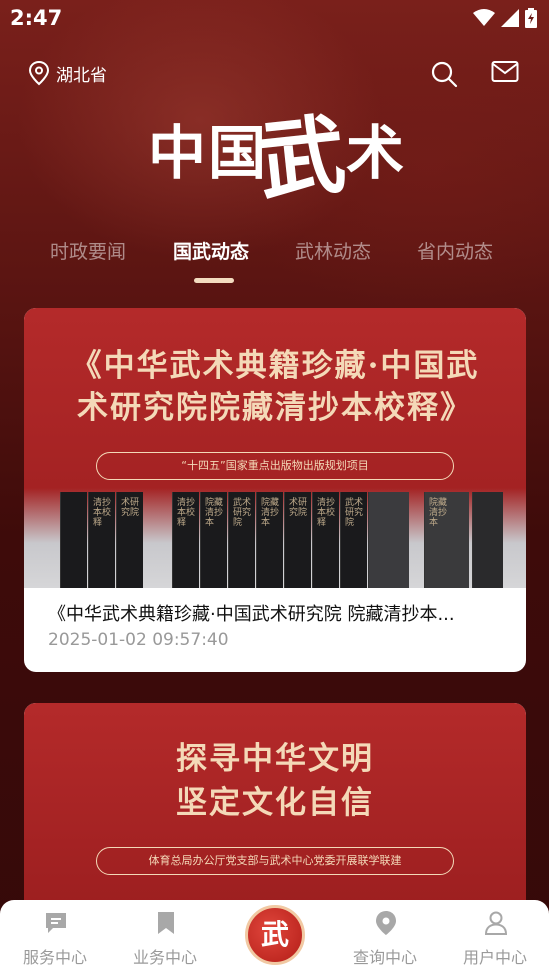  I want to click on banner-title-line2: 坚定文化自信, so click(275, 803).